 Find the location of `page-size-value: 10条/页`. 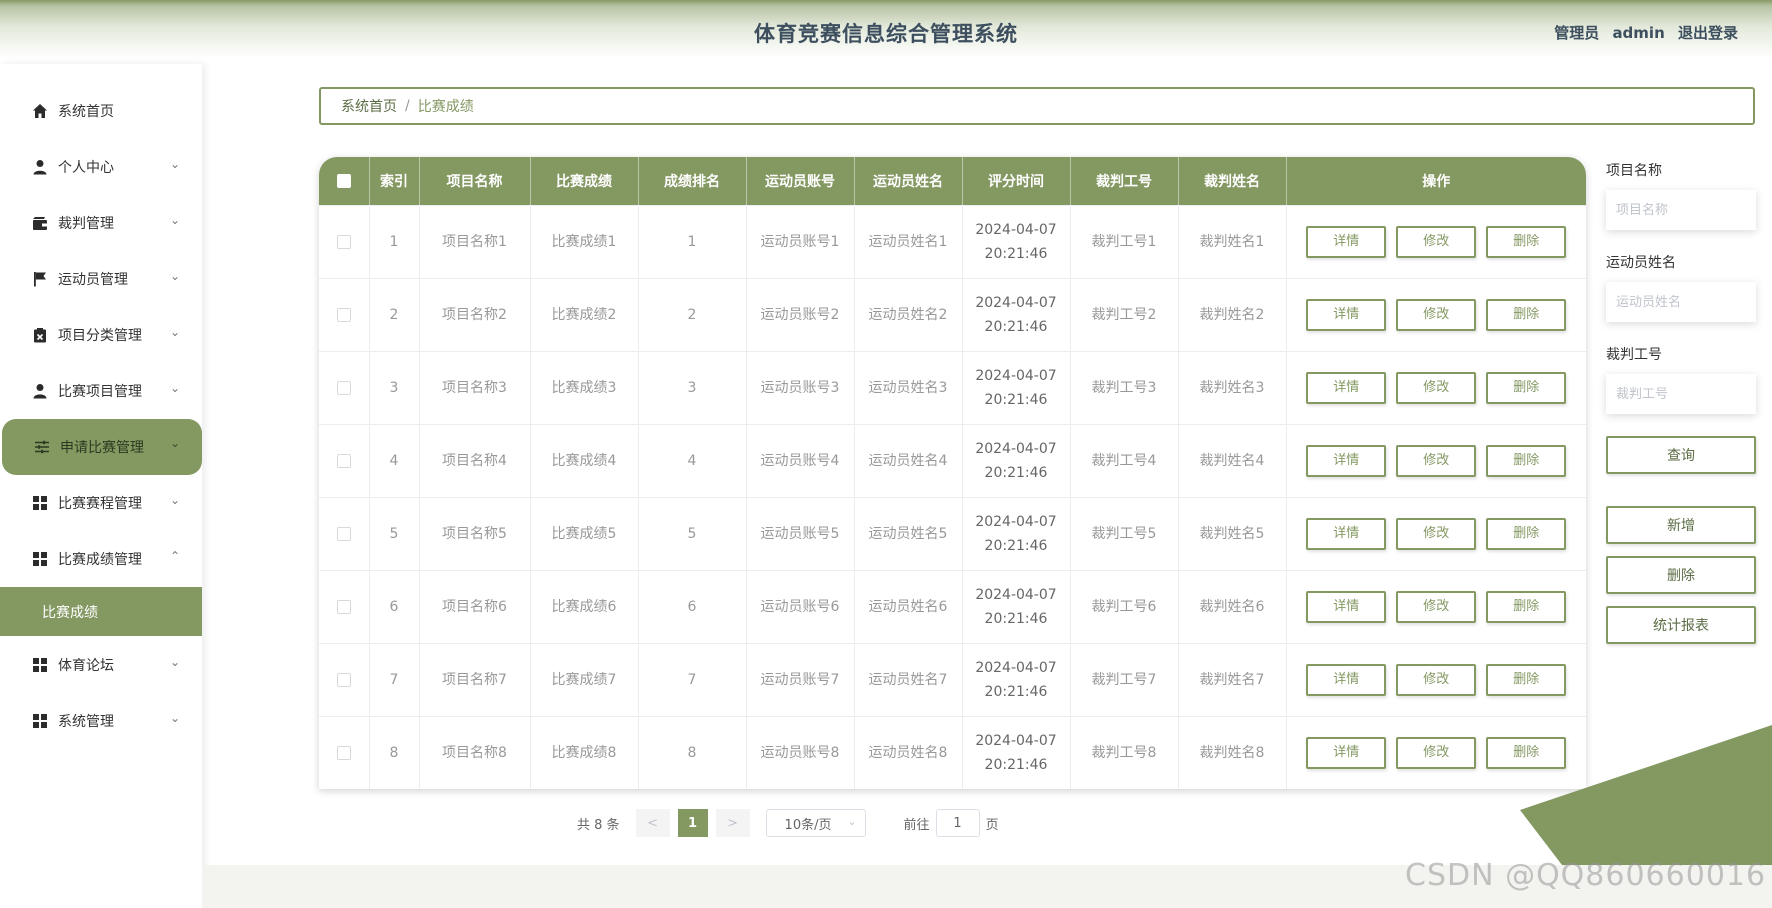

page-size-value: 10条/页 is located at coordinates (808, 825).